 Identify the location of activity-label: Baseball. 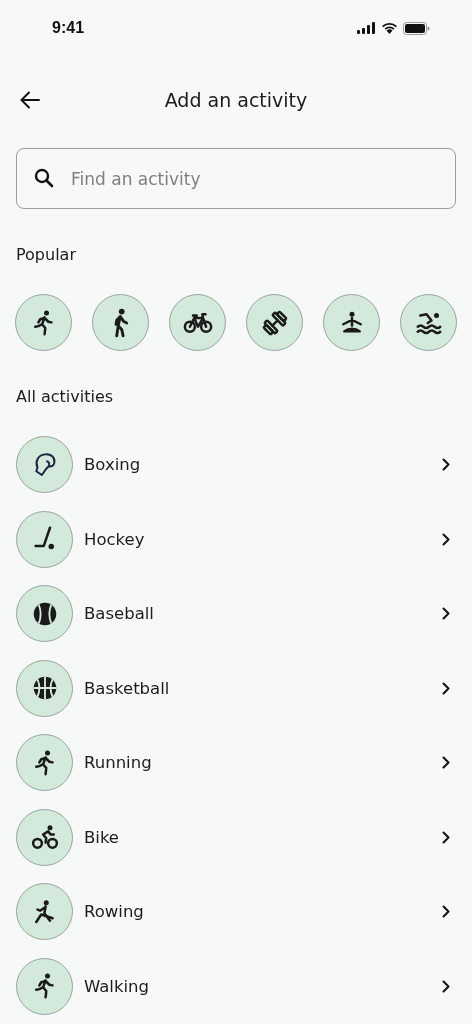
(119, 613).